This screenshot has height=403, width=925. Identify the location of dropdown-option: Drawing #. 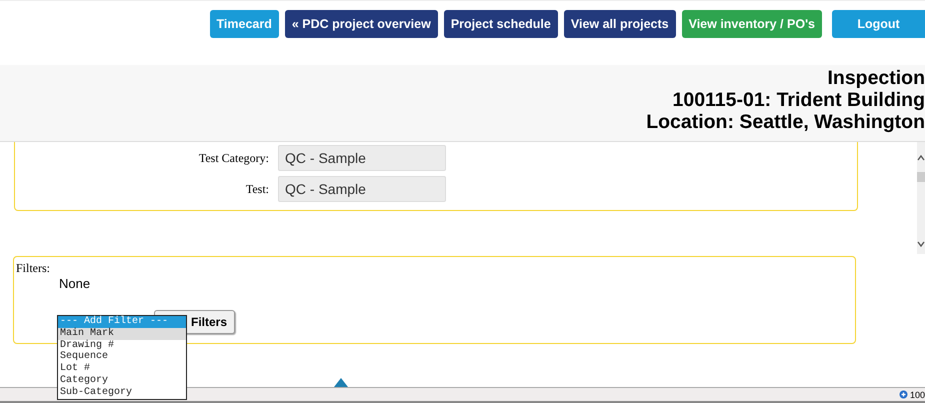
(122, 346).